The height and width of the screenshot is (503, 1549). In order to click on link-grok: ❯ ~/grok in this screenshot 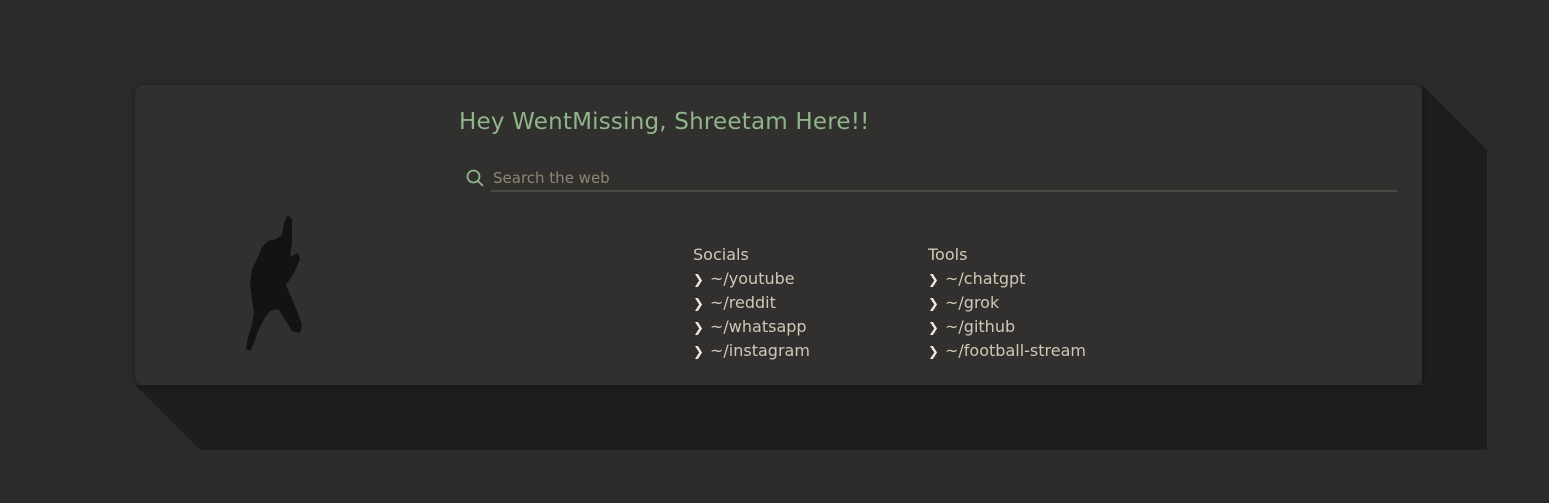, I will do `click(1007, 303)`.